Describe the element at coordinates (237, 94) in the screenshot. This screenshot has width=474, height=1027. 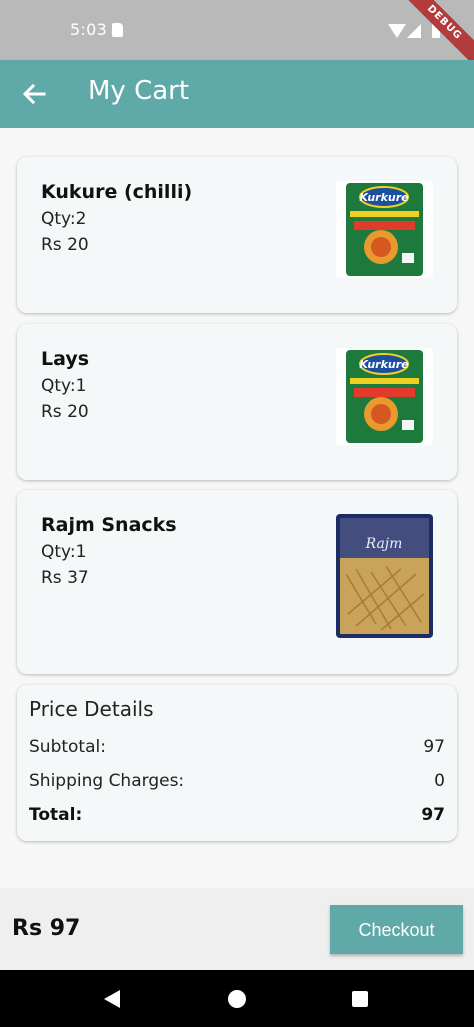
I see `app-bar: My Cart` at that location.